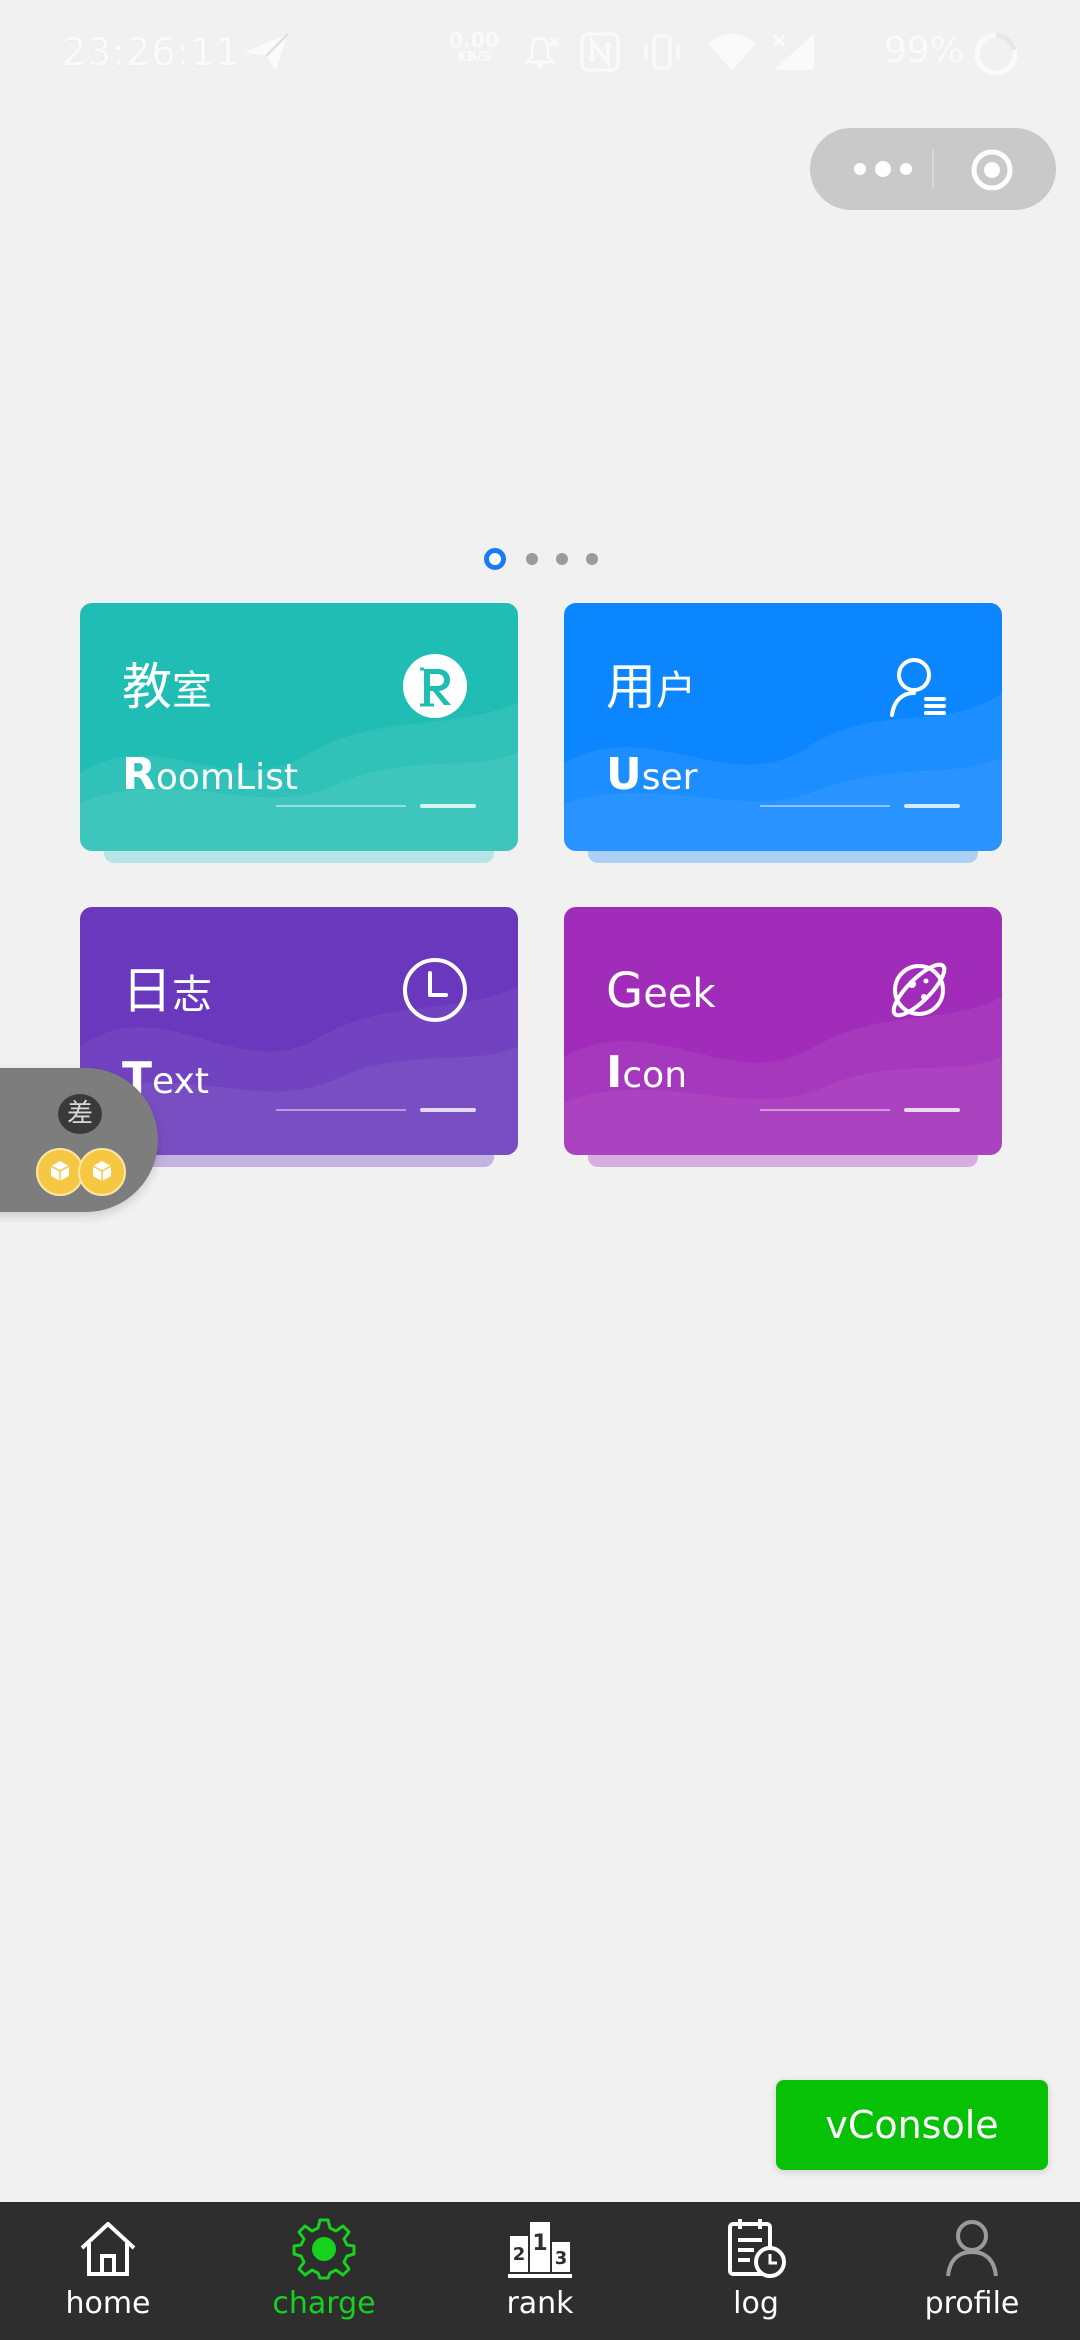  I want to click on card-subtitle: User, so click(651, 776).